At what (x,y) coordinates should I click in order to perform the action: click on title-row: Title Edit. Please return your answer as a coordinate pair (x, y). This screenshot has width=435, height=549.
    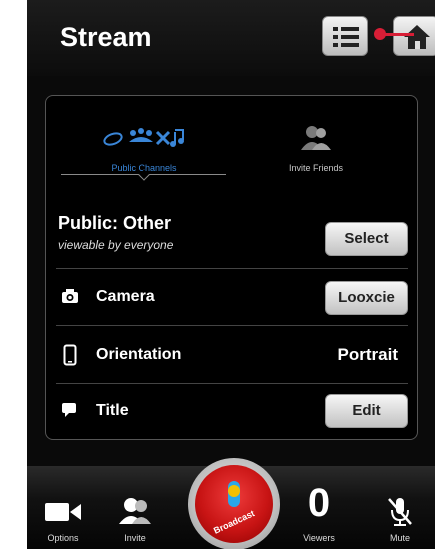
    Looking at the image, I should click on (233, 412).